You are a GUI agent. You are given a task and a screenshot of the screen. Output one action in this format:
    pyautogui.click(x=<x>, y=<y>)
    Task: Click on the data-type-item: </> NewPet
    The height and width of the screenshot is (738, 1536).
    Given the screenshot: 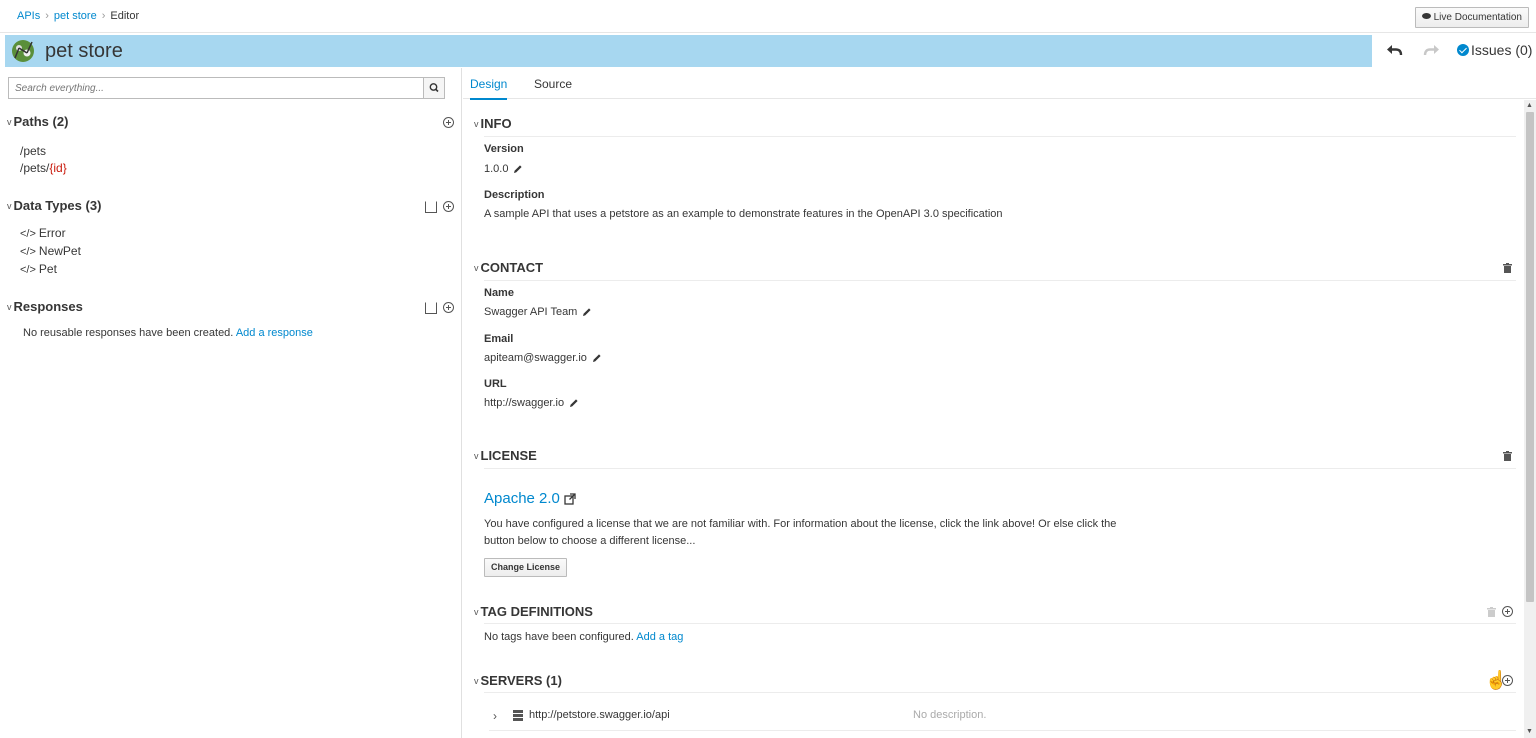 What is the action you would take?
    pyautogui.click(x=50, y=251)
    